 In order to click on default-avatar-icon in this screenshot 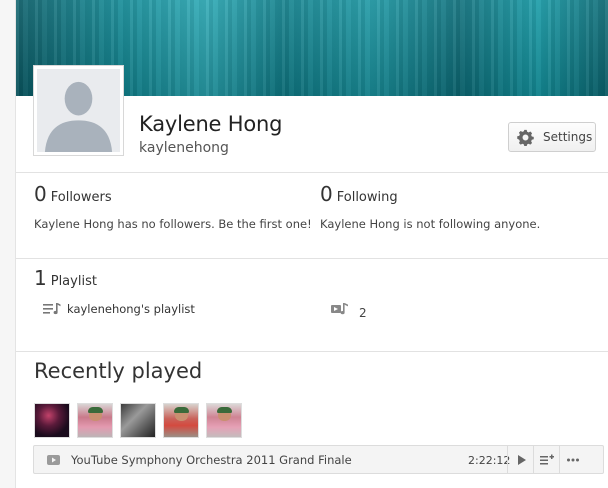, I will do `click(78, 110)`.